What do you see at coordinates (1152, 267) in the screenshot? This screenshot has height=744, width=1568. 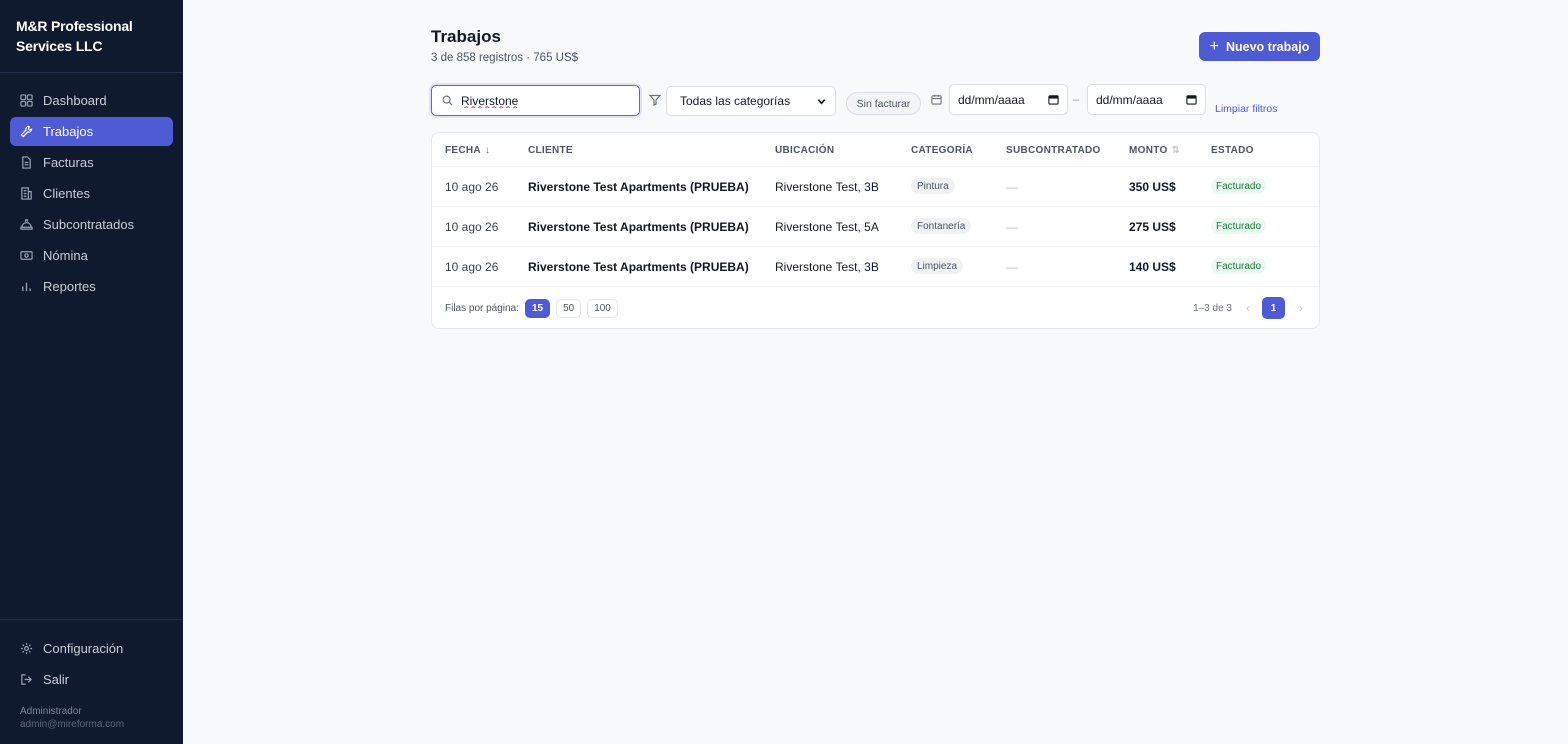 I see `cell-amount: 140 US$` at bounding box center [1152, 267].